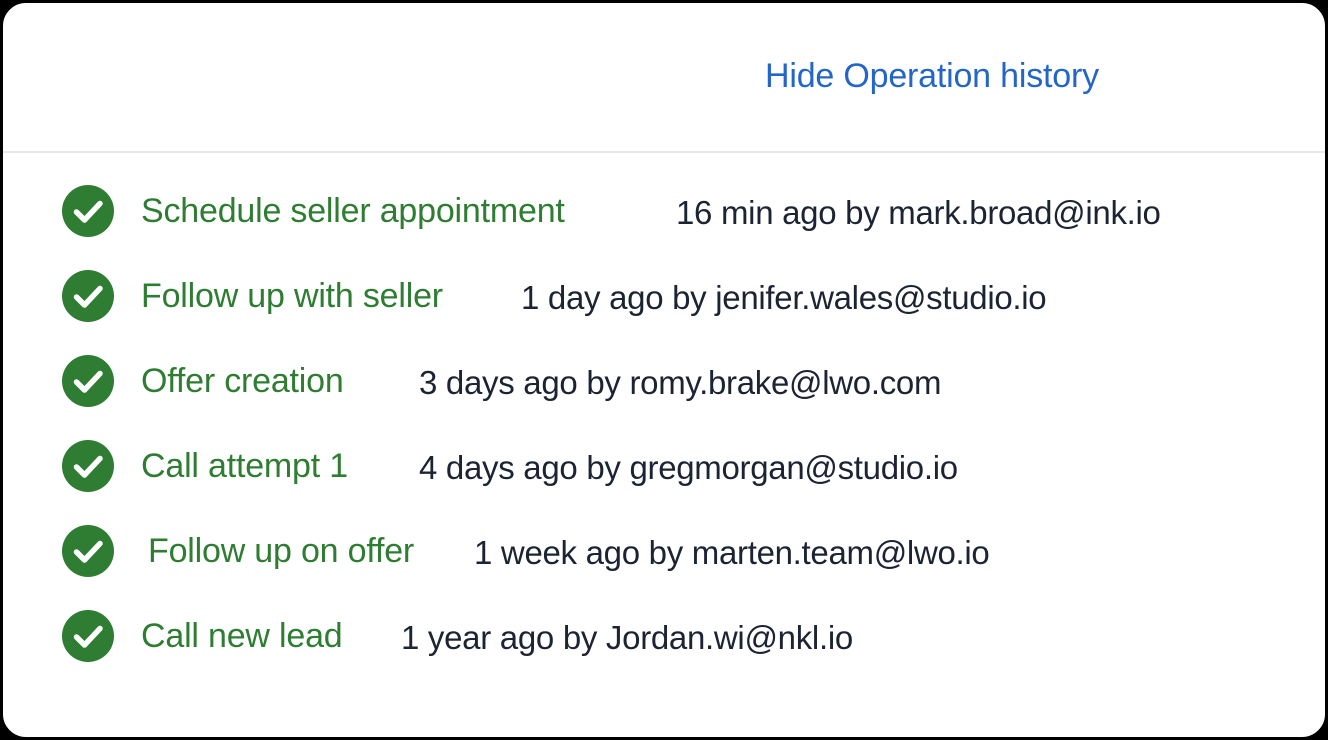  Describe the element at coordinates (353, 211) in the screenshot. I see `operation-name: Schedule seller appointment` at that location.